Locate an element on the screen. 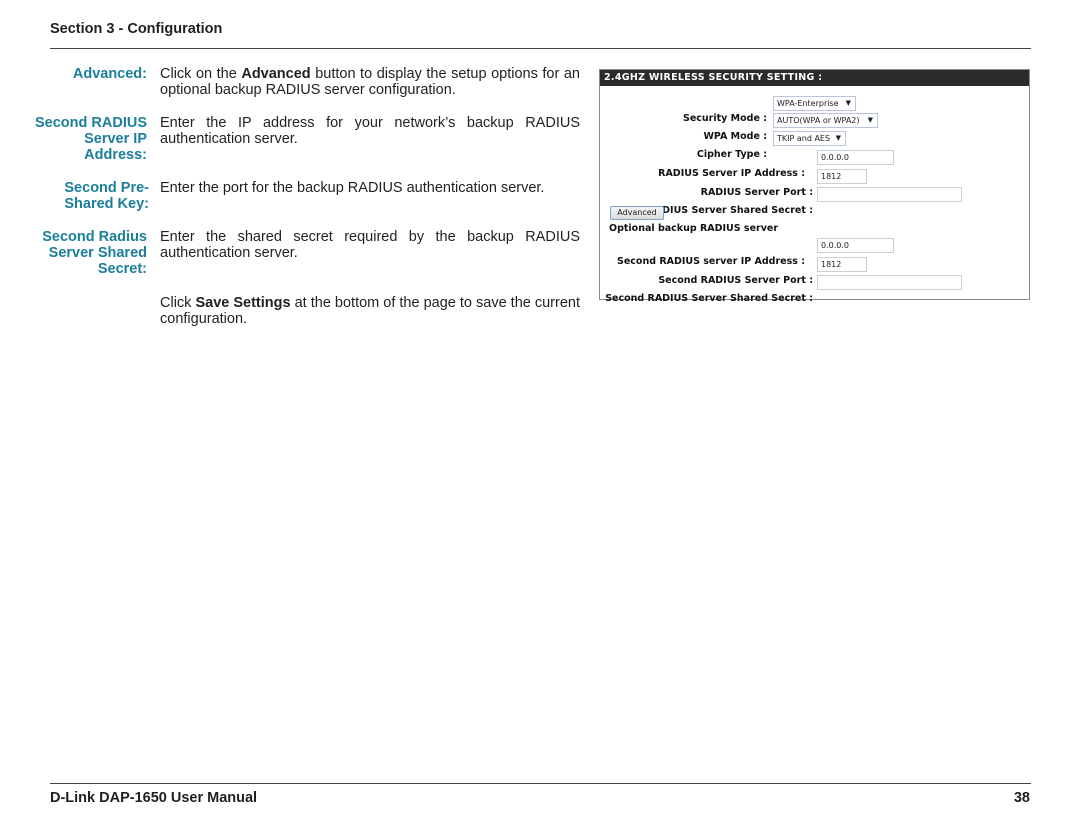  radius-port-label: RADIUS Server Port : is located at coordinates (756, 192).